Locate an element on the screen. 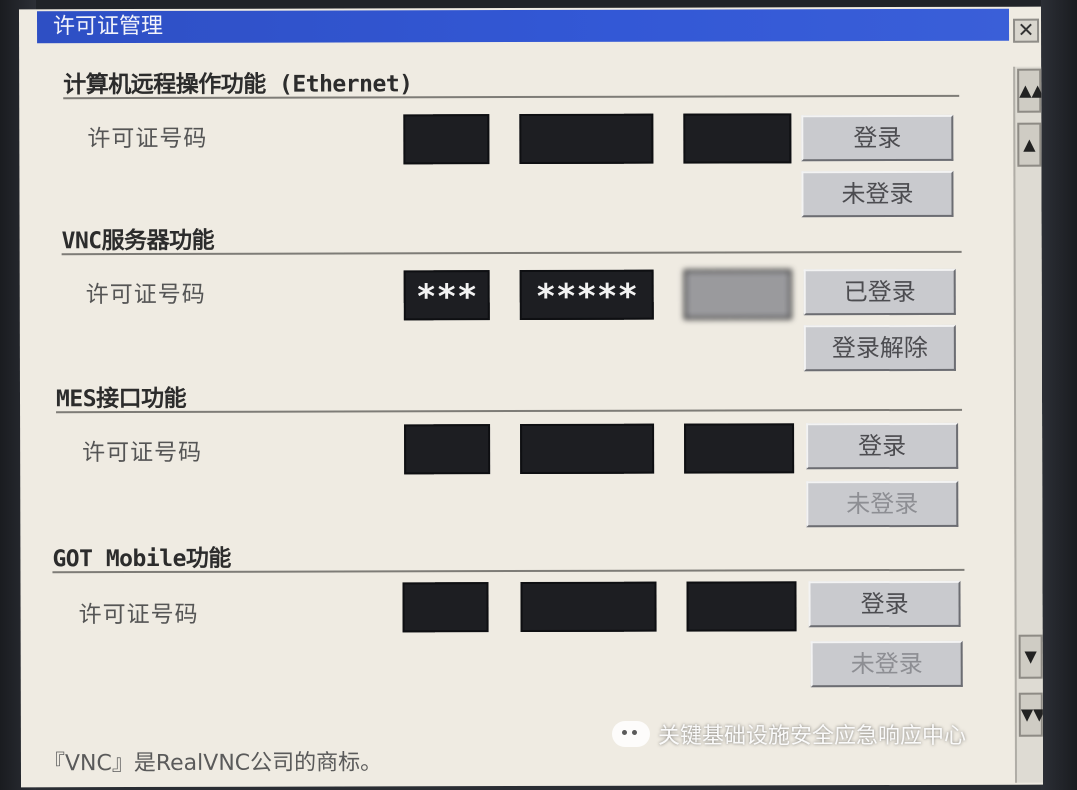 This screenshot has width=1077, height=790. page-down-icon: ▼▼ is located at coordinates (1030, 714).